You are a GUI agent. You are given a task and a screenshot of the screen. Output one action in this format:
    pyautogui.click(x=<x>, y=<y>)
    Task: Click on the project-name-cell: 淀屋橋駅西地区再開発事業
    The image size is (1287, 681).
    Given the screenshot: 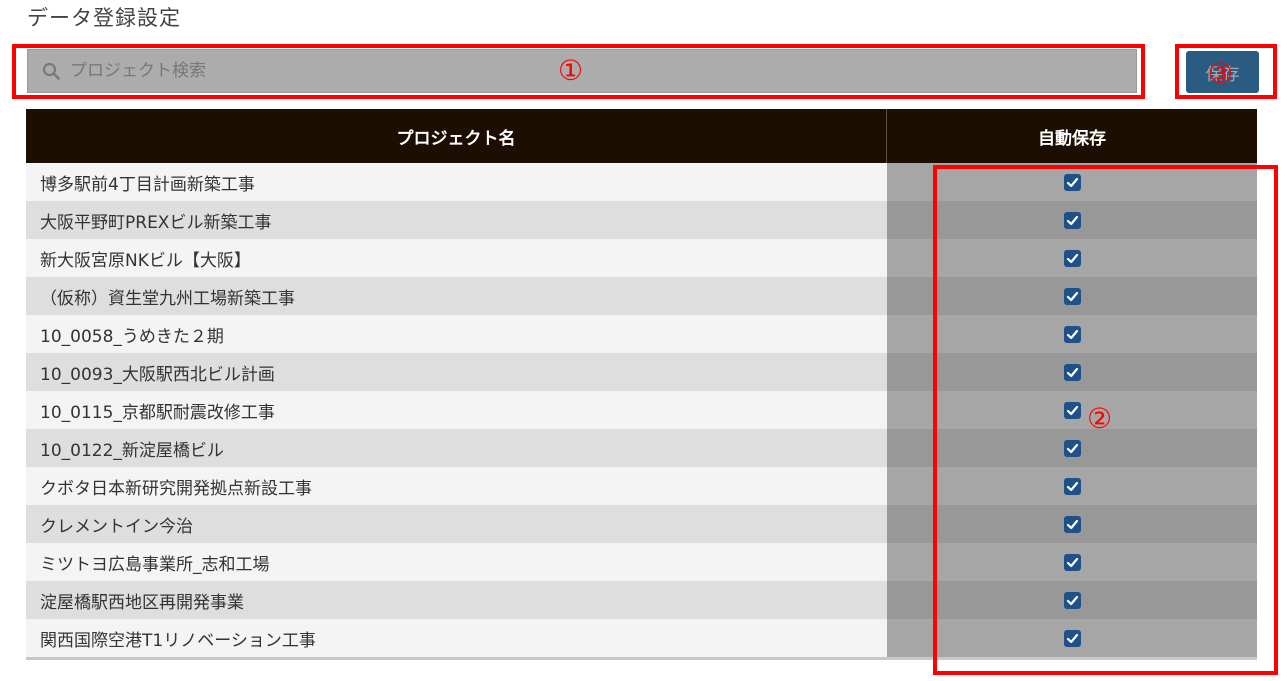 What is the action you would take?
    pyautogui.click(x=456, y=600)
    